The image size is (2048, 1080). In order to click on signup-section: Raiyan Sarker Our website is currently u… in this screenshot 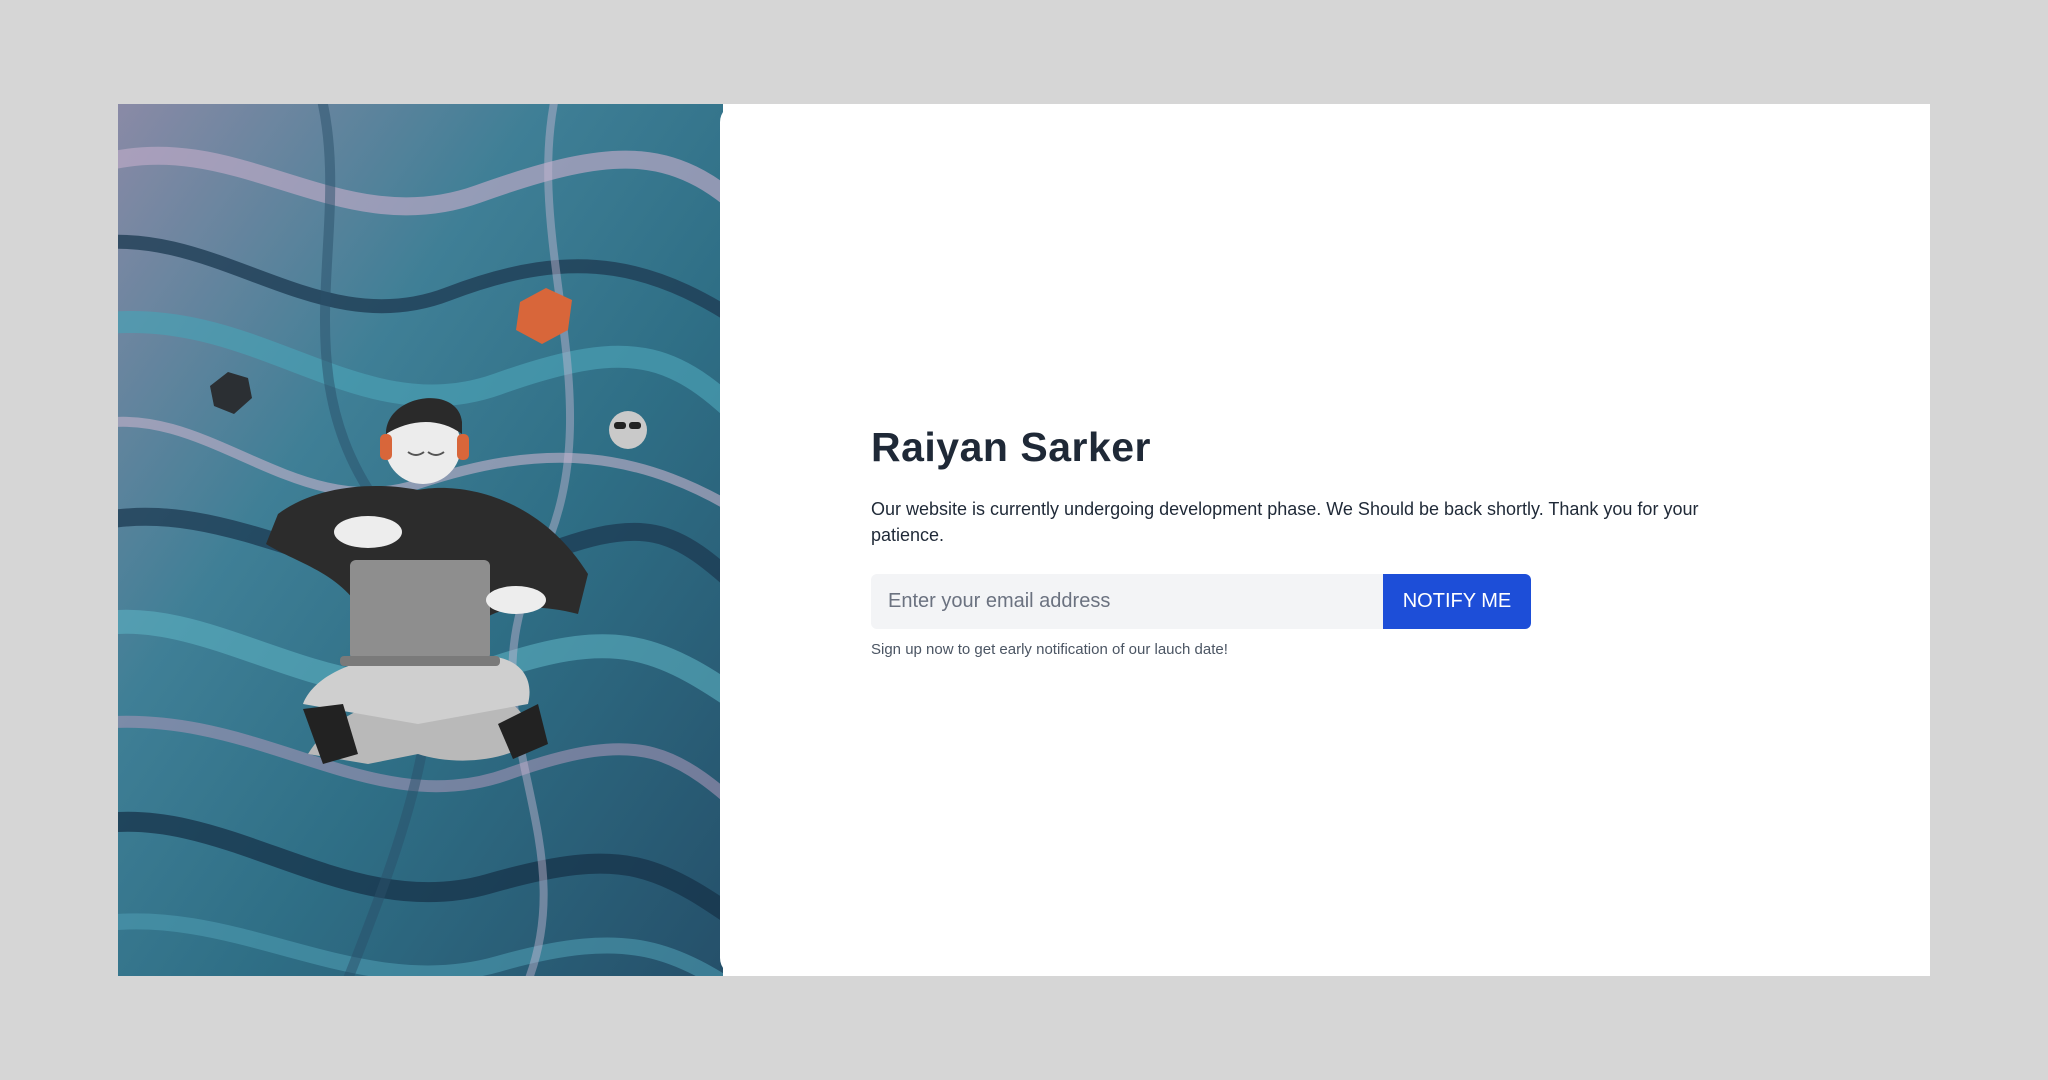, I will do `click(1311, 540)`.